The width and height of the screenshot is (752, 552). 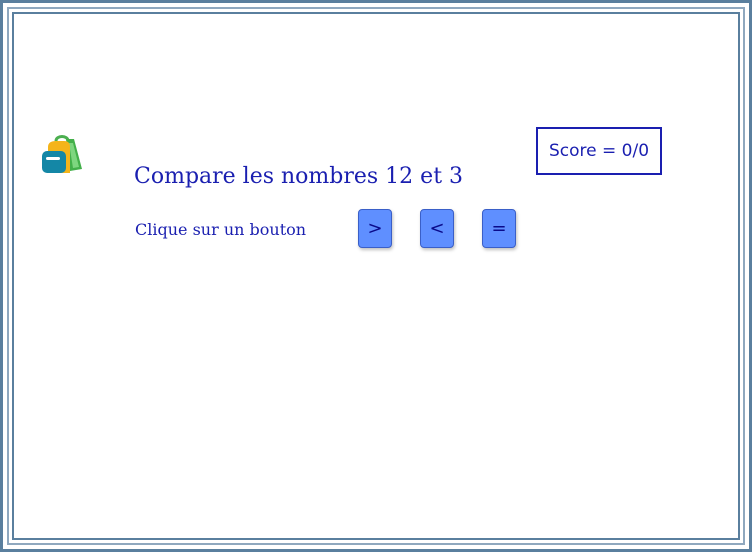 I want to click on question-text: Compare les nombres 12 et 3, so click(x=299, y=176).